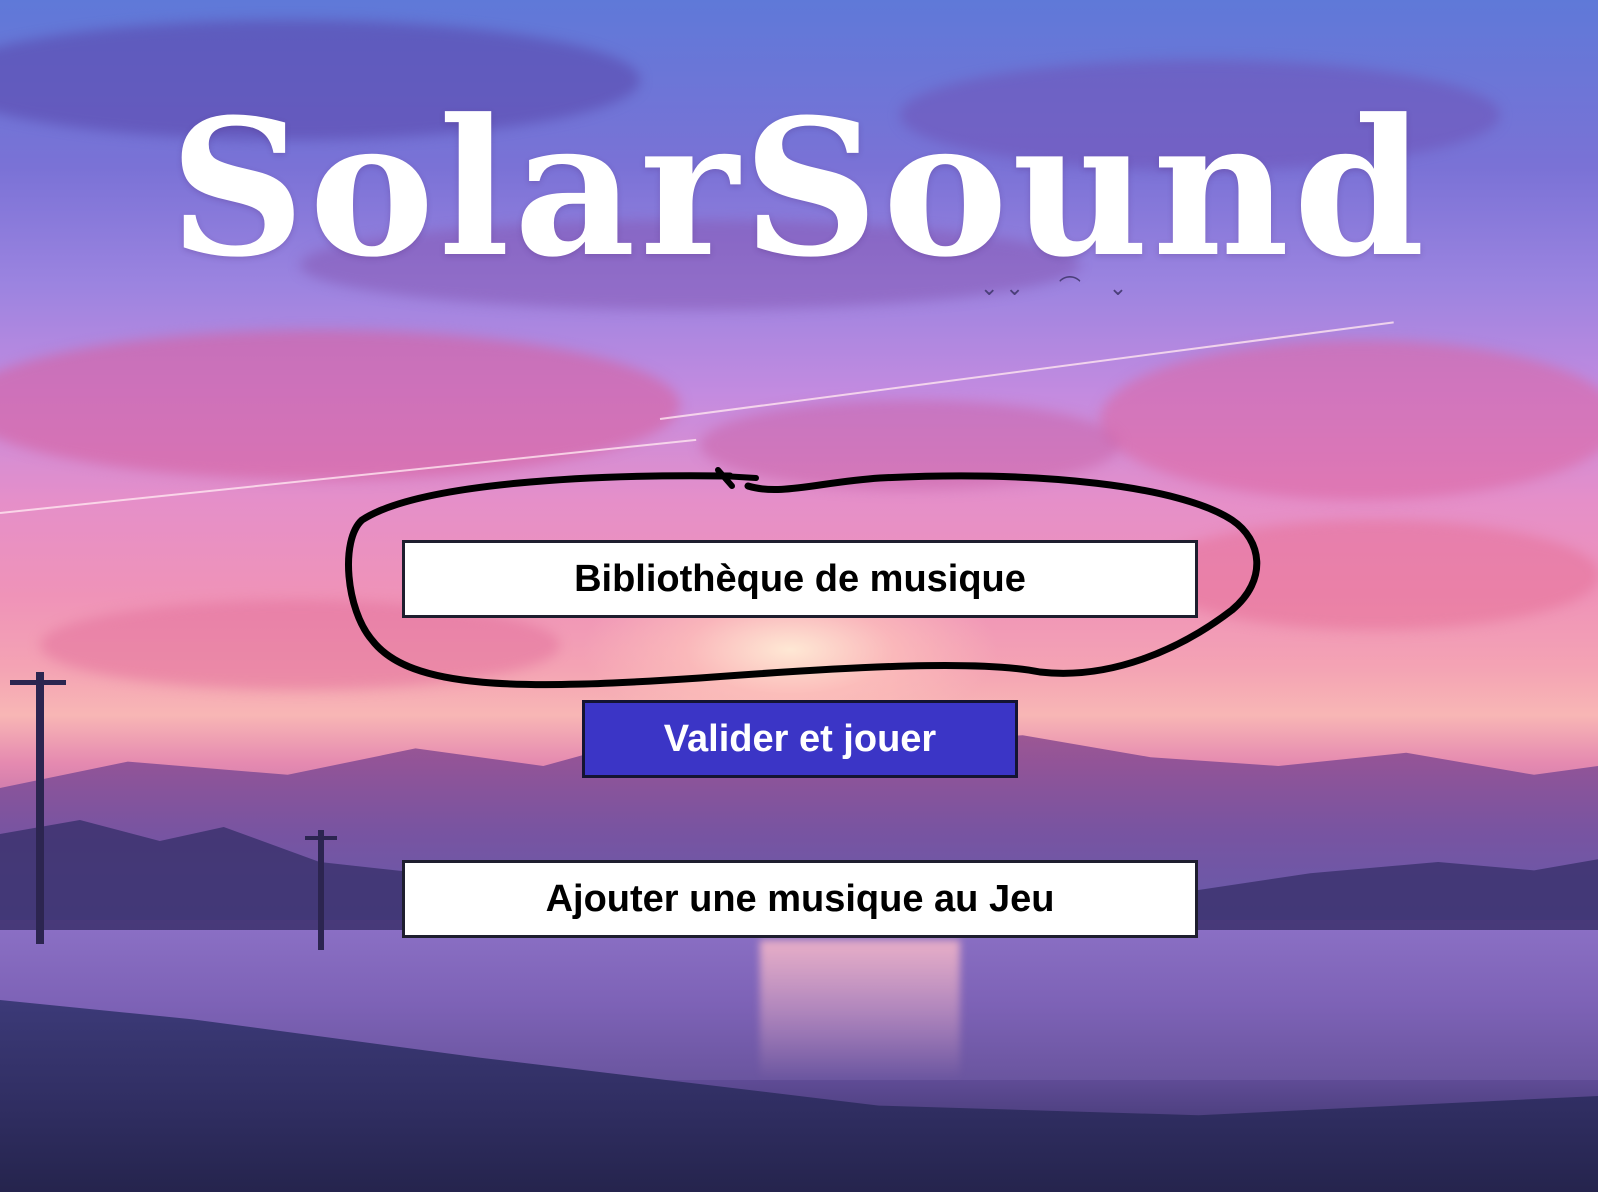 Image resolution: width=1598 pixels, height=1192 pixels. What do you see at coordinates (799, 188) in the screenshot?
I see `game-title: SolarSound` at bounding box center [799, 188].